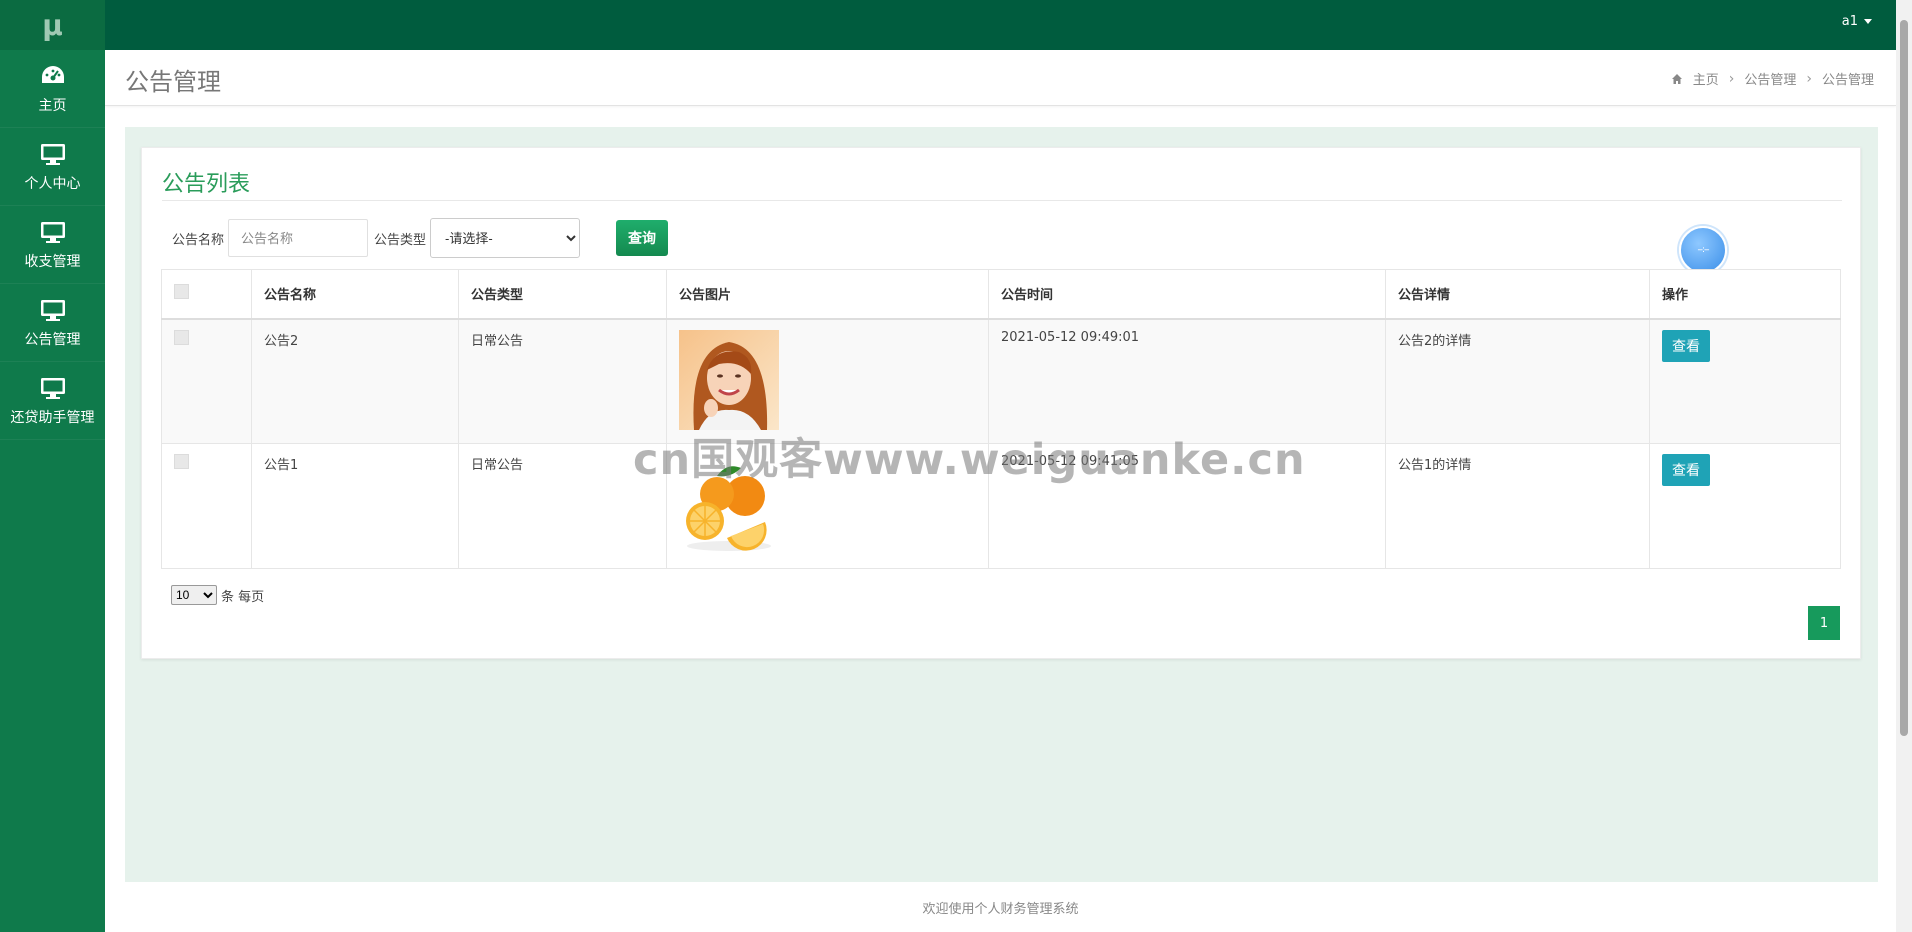  I want to click on sidebar-item-label: 个人中心, so click(52, 183).